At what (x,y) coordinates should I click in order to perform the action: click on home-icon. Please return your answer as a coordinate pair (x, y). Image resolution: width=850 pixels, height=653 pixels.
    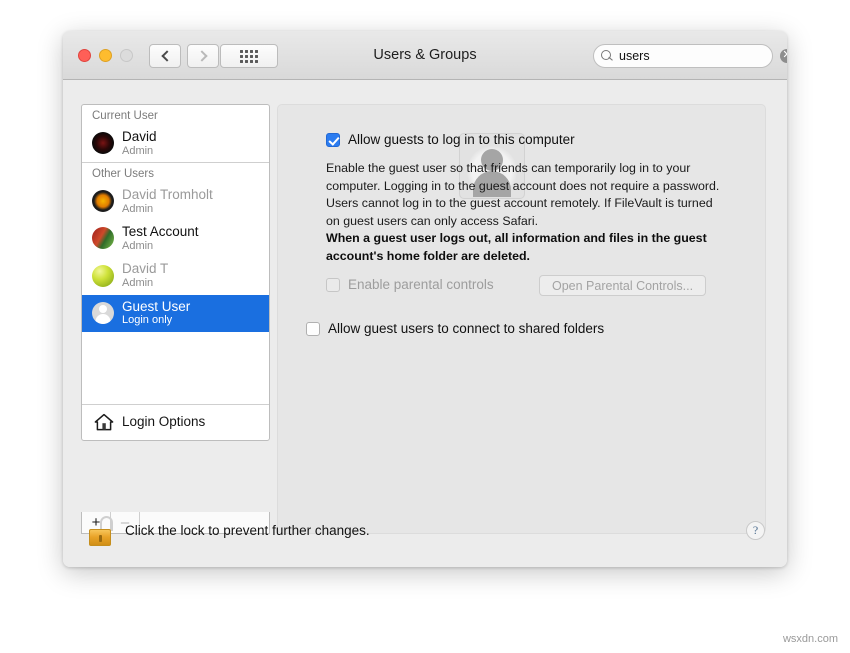
    Looking at the image, I should click on (104, 422).